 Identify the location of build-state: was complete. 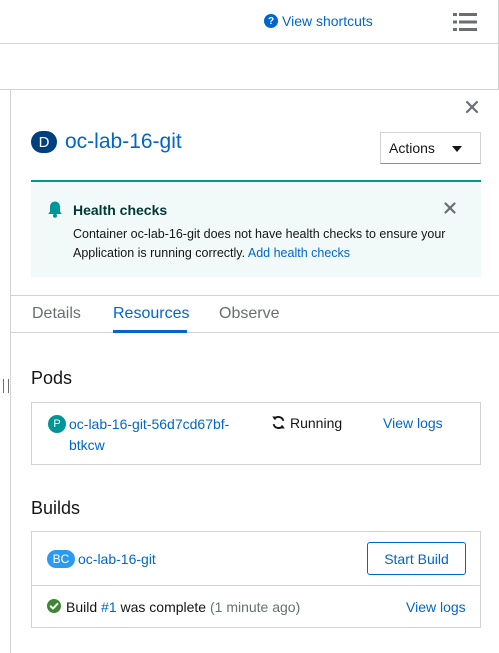
(163, 607).